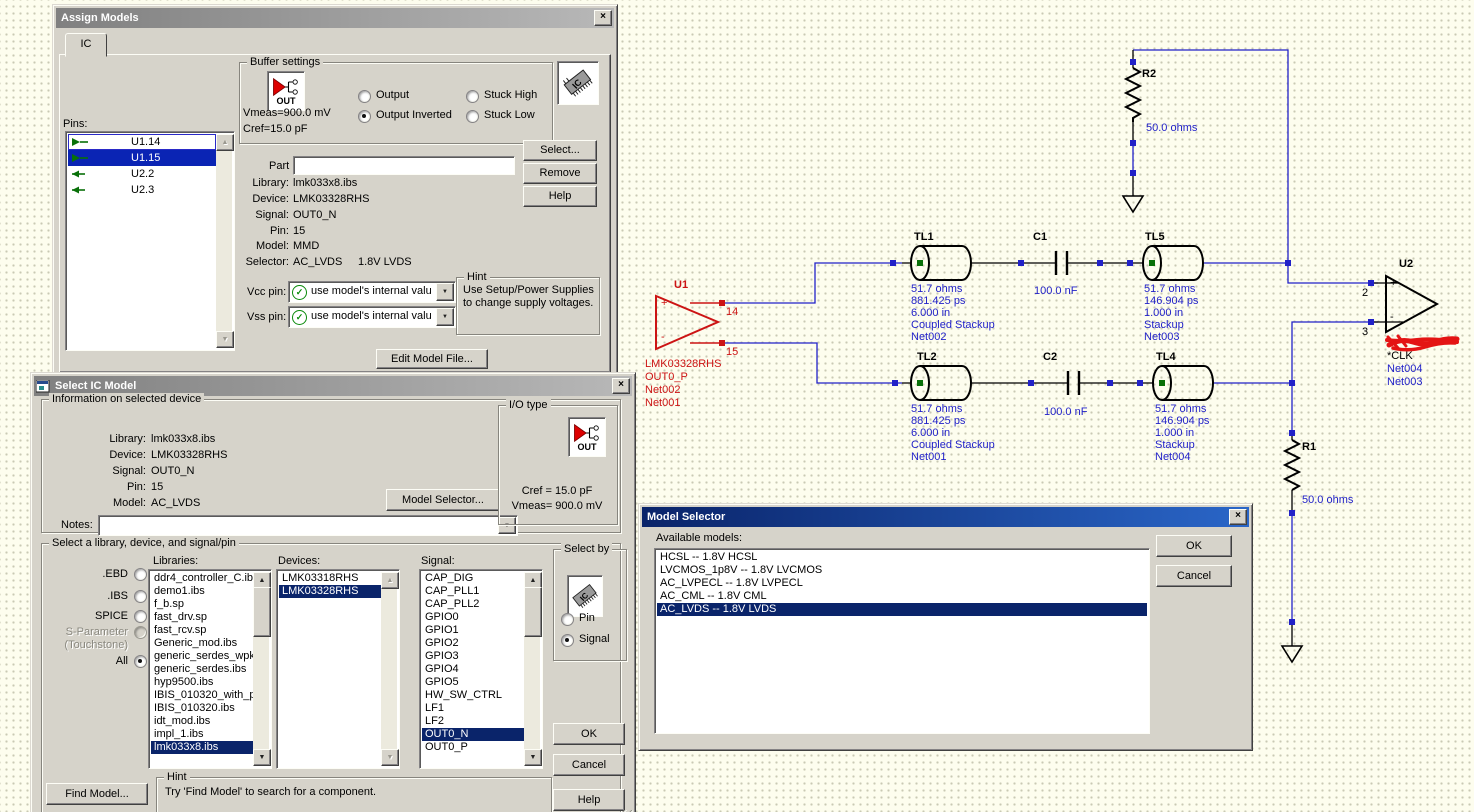 This screenshot has height=812, width=1474. I want to click on c1-symbol, so click(1061, 263).